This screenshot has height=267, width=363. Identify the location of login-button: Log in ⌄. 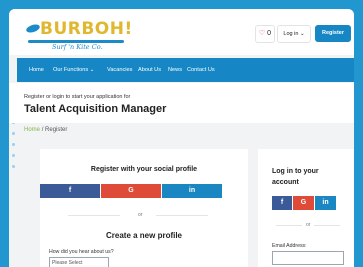
(294, 34).